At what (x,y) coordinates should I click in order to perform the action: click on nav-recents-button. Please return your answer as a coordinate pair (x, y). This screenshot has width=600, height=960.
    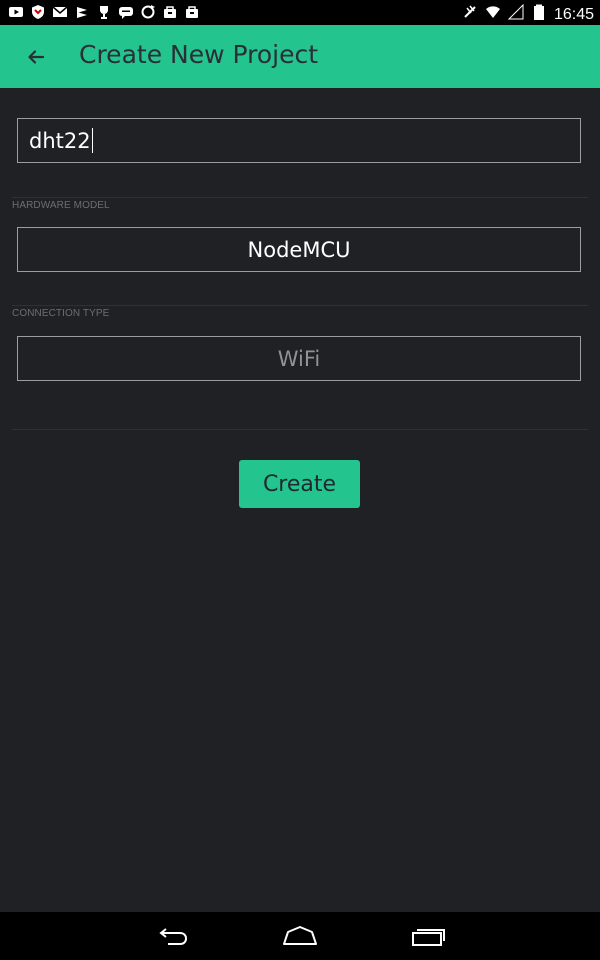
    Looking at the image, I should click on (428, 936).